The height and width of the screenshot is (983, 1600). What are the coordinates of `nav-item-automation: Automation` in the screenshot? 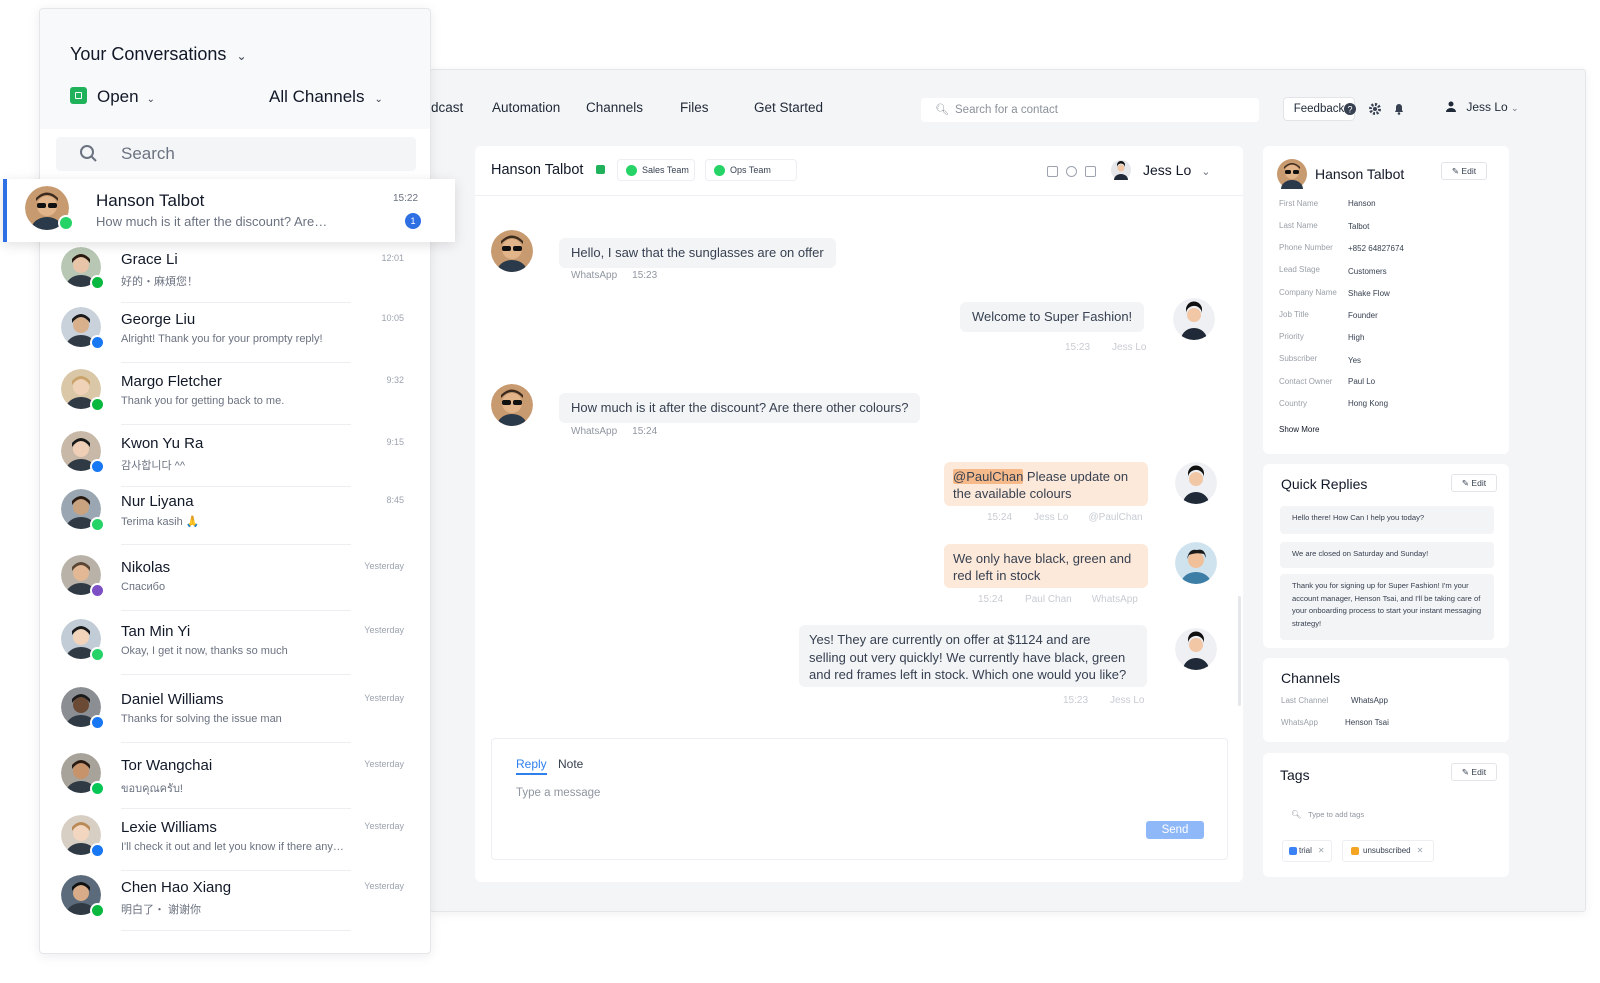 It's located at (526, 107).